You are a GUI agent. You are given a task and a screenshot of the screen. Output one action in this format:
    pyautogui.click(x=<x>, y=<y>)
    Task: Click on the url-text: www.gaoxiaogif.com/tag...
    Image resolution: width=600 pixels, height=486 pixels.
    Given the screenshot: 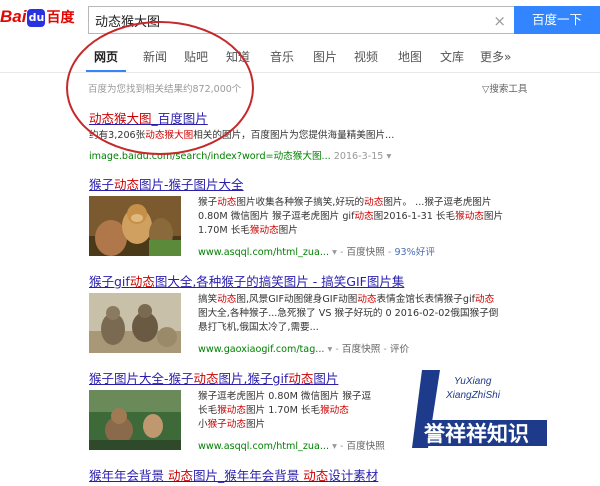 What is the action you would take?
    pyautogui.click(x=261, y=349)
    